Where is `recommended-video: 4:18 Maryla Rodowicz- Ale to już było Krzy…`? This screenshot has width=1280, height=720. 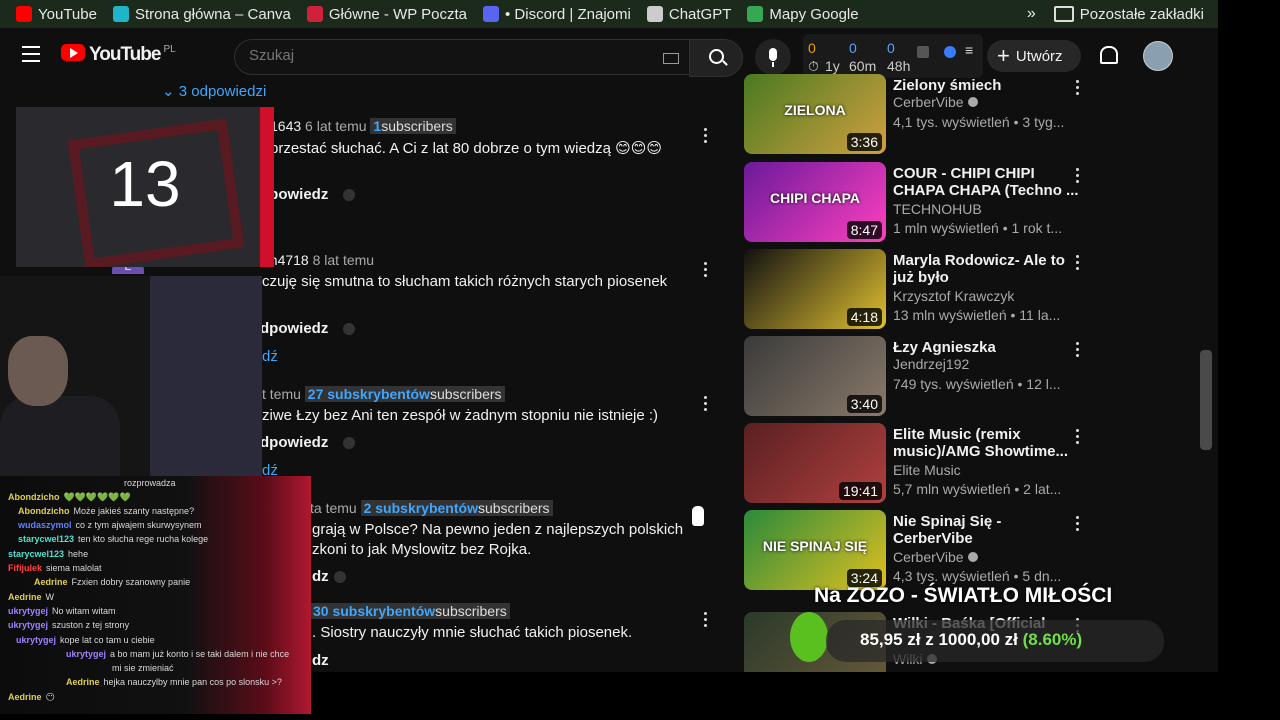
recommended-video: 4:18 Maryla Rodowicz- Ale to już było Krzy… is located at coordinates (979, 289).